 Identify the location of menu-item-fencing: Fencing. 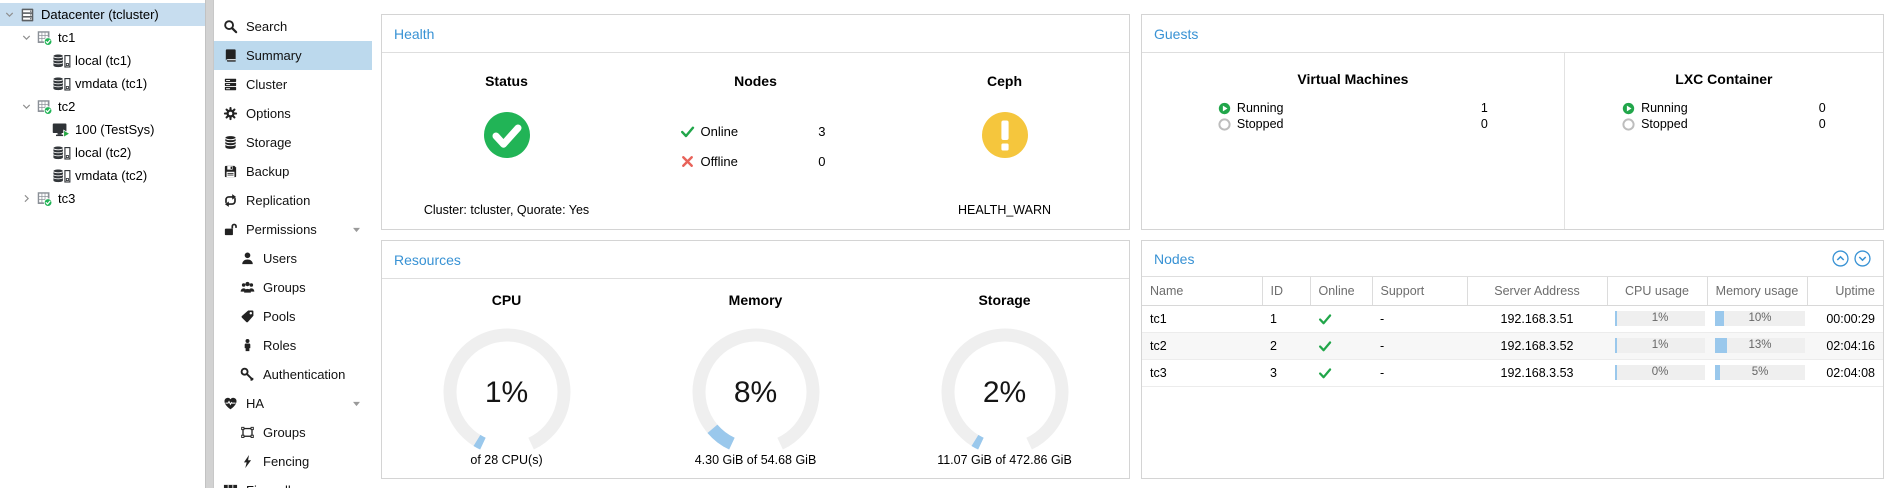
(293, 461).